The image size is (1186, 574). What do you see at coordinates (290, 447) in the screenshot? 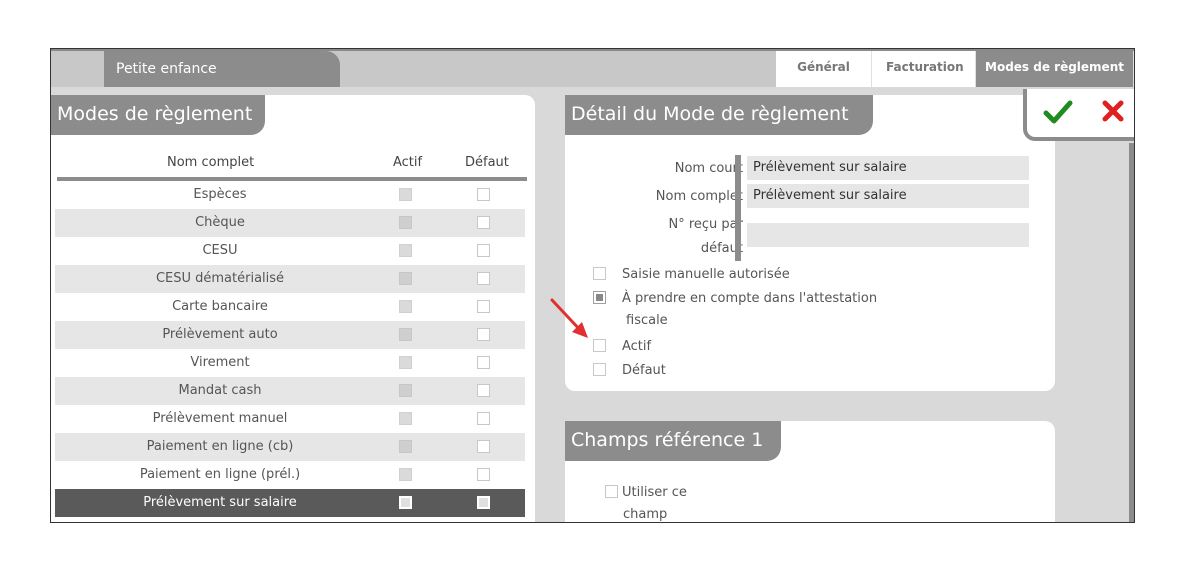
I see `table-row: Paiement en ligne (cb)` at bounding box center [290, 447].